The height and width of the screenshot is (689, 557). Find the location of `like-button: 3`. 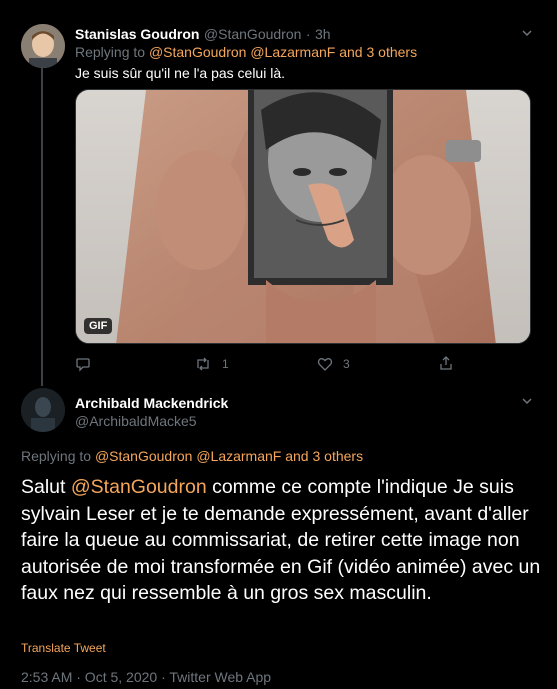

like-button: 3 is located at coordinates (333, 364).